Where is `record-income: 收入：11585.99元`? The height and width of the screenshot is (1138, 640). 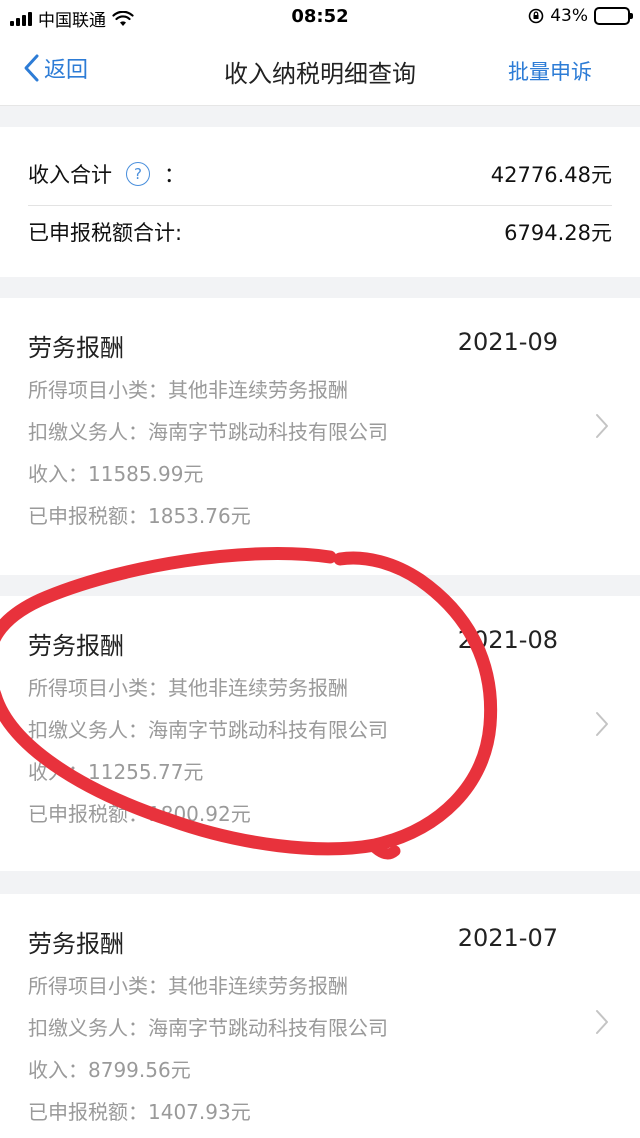
record-income: 收入：11585.99元 is located at coordinates (116, 474).